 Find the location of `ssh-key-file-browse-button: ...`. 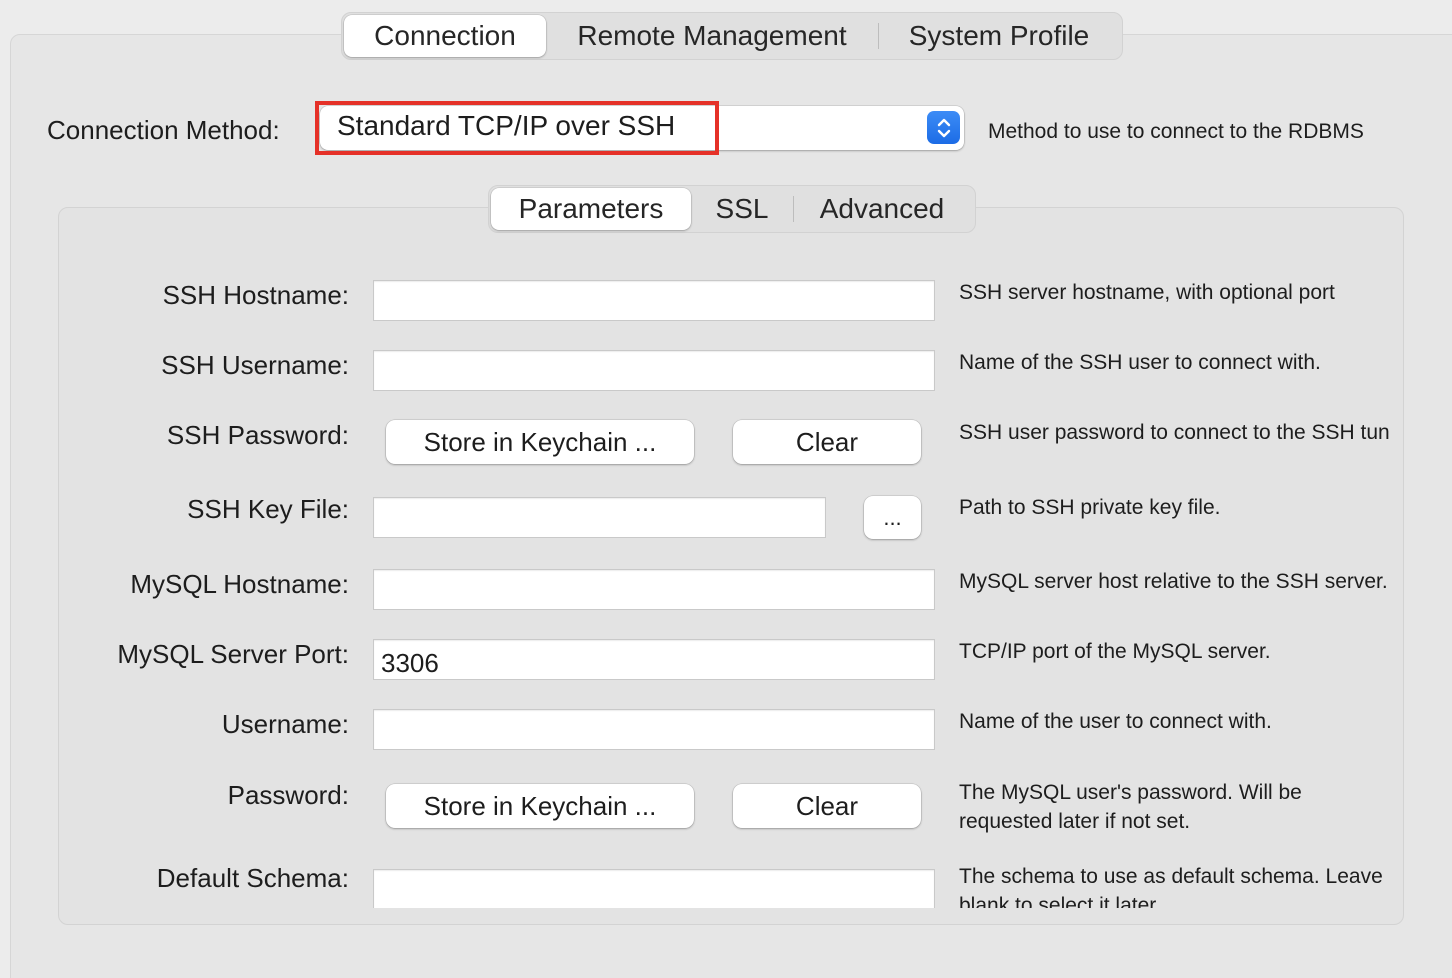

ssh-key-file-browse-button: ... is located at coordinates (892, 517).